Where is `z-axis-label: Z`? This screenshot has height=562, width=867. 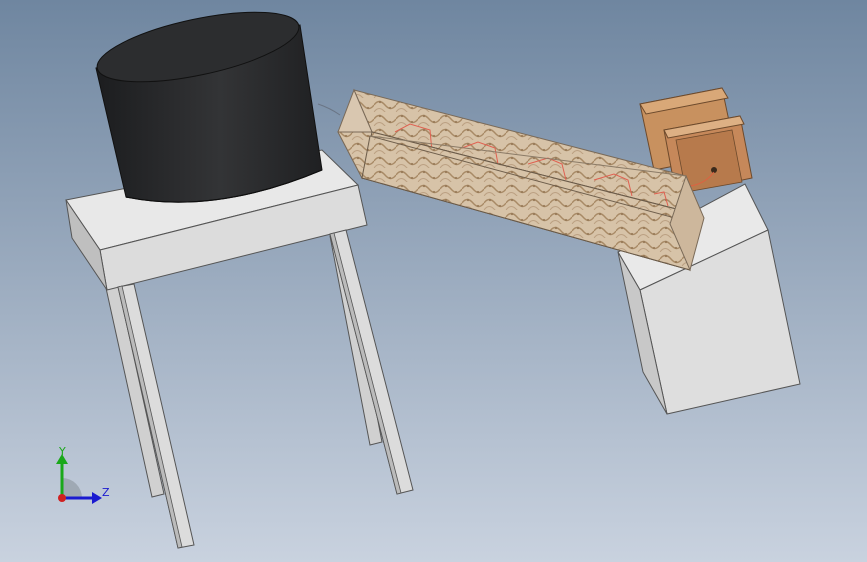 z-axis-label: Z is located at coordinates (106, 492).